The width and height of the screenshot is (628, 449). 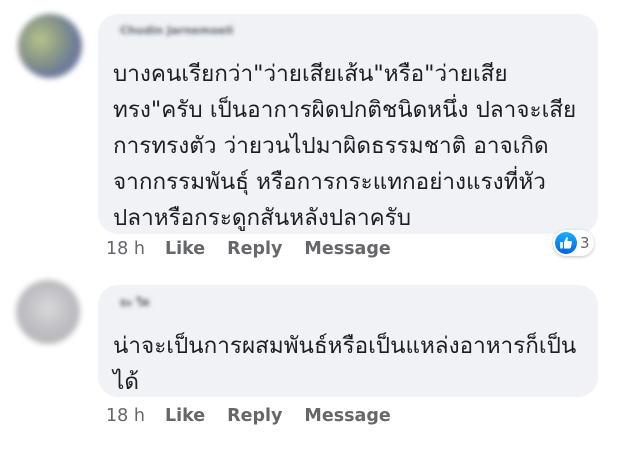 What do you see at coordinates (585, 243) in the screenshot?
I see `reaction-count: 3` at bounding box center [585, 243].